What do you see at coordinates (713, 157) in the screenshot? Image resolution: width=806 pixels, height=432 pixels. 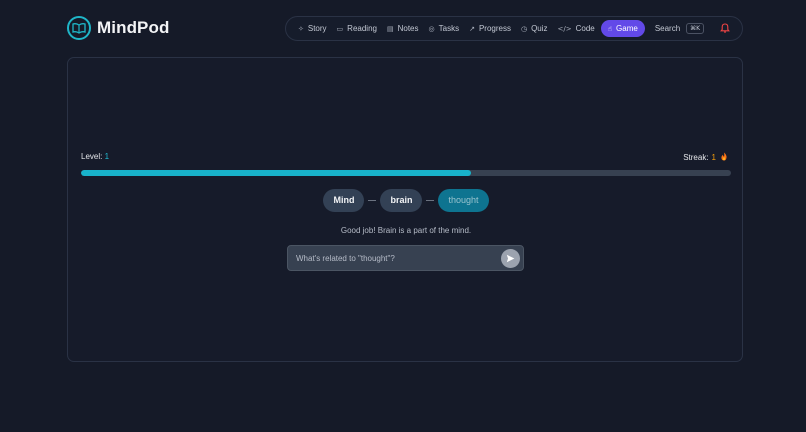 I see `streak-value: 1` at bounding box center [713, 157].